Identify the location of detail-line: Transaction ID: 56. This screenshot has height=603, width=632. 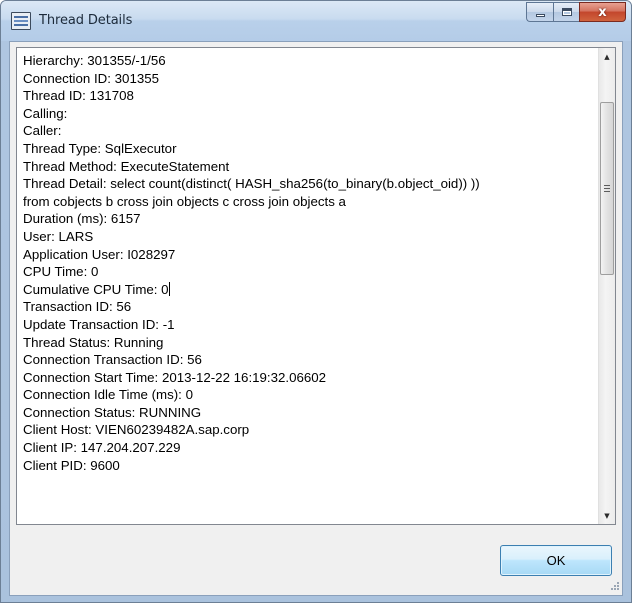
(77, 307).